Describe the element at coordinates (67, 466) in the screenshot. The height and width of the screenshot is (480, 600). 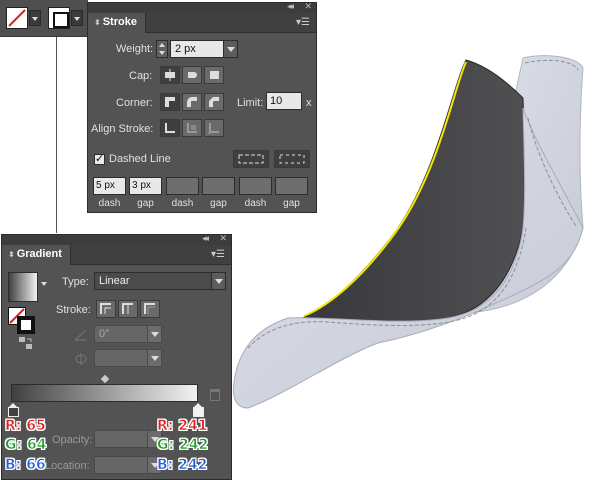
I see `location-label: Location:` at that location.